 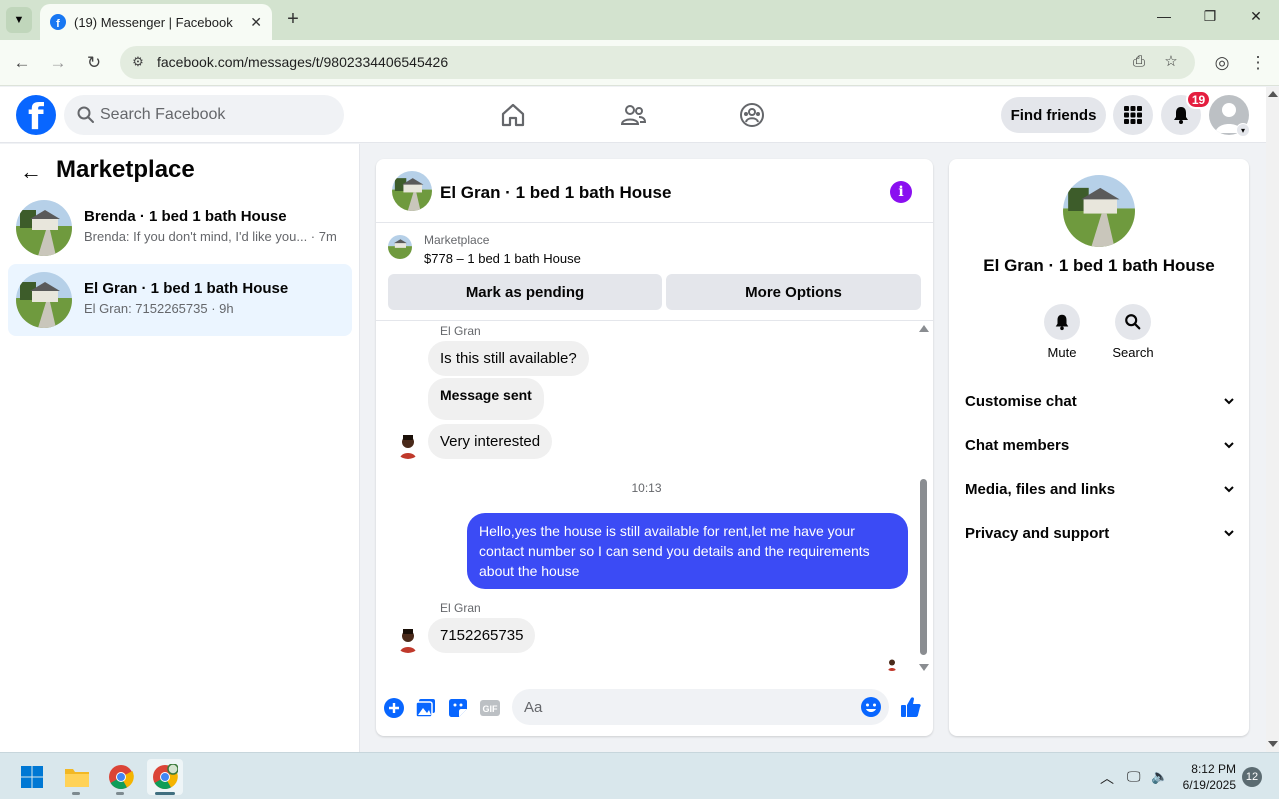 I want to click on volume-icon: 🔈, so click(x=1159, y=776).